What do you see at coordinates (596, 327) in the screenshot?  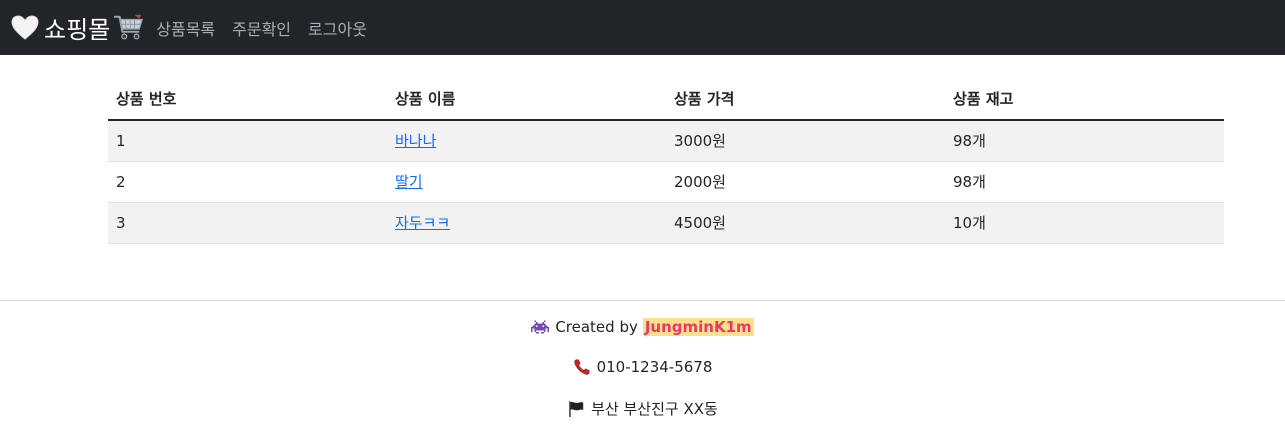 I see `created-by-label: Created by` at bounding box center [596, 327].